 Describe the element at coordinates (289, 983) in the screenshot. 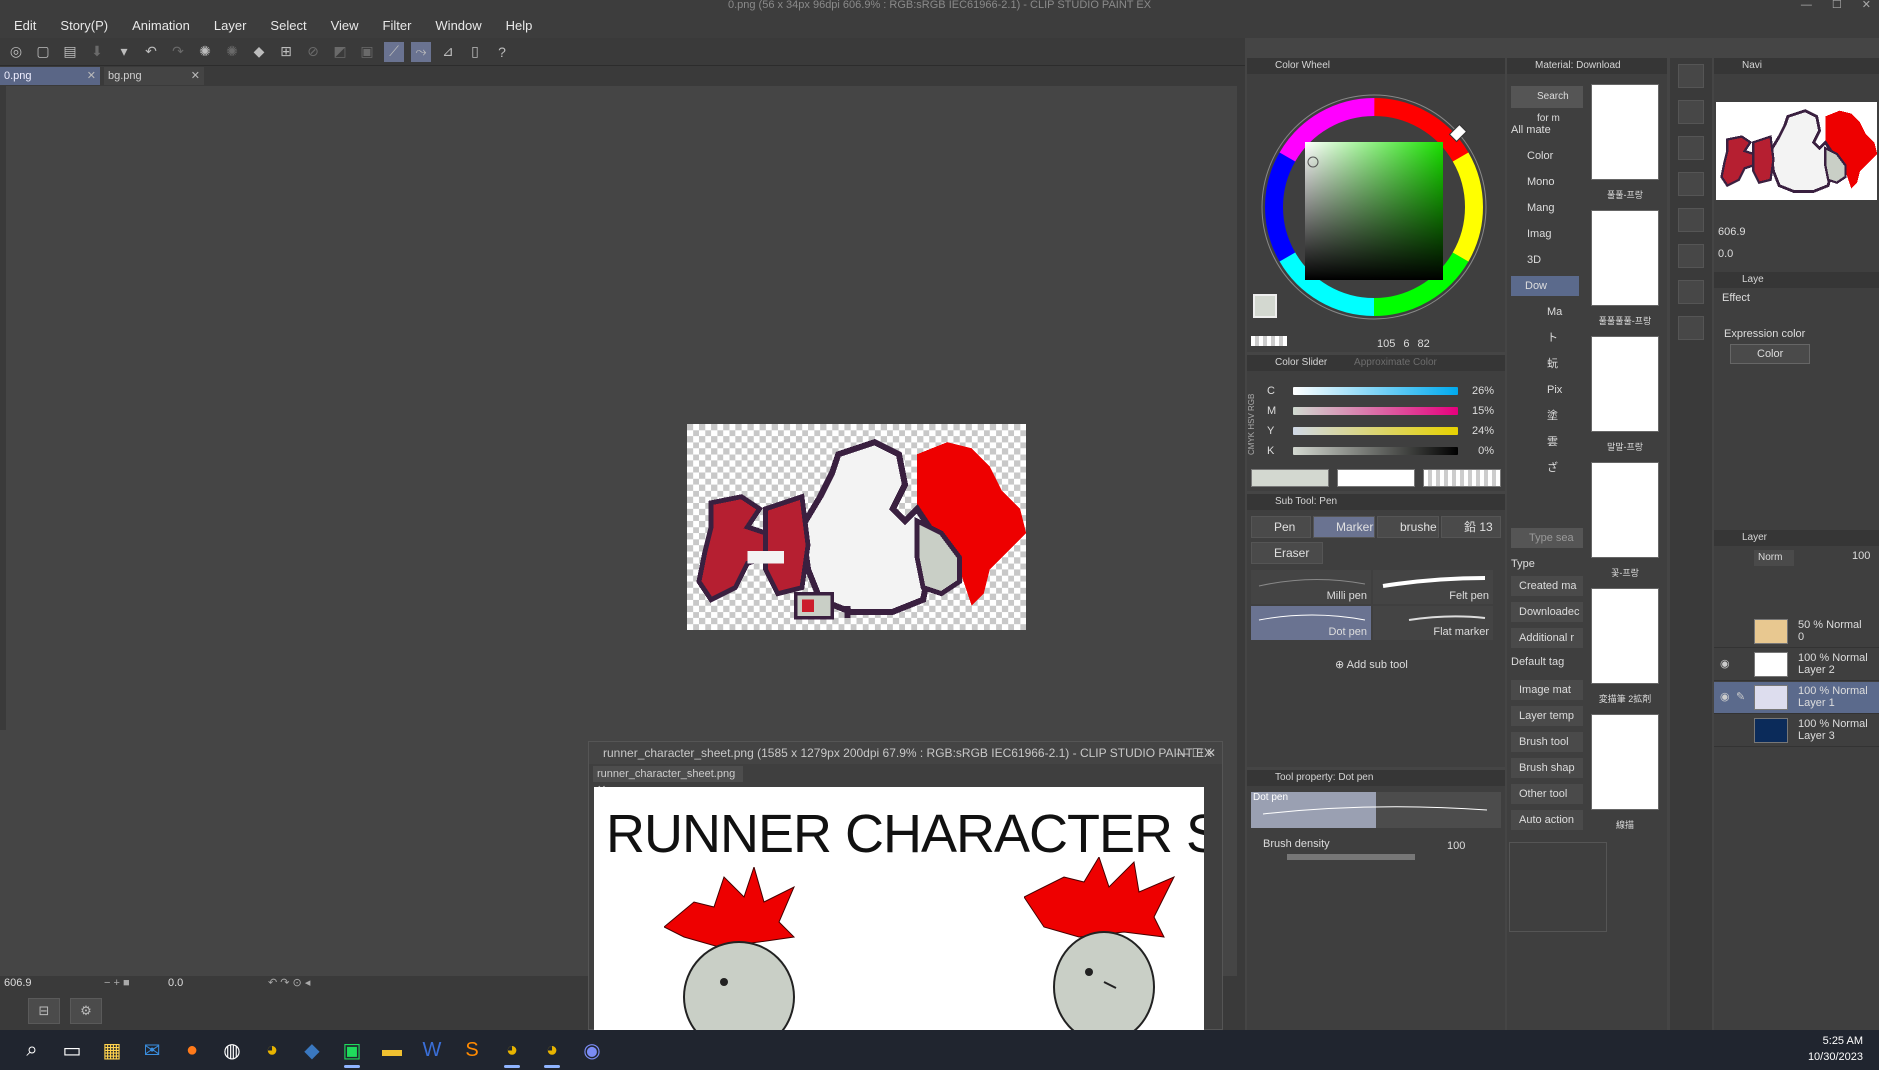

I see `rotate-controls: ↶ ↷ ⊙ ◂` at that location.